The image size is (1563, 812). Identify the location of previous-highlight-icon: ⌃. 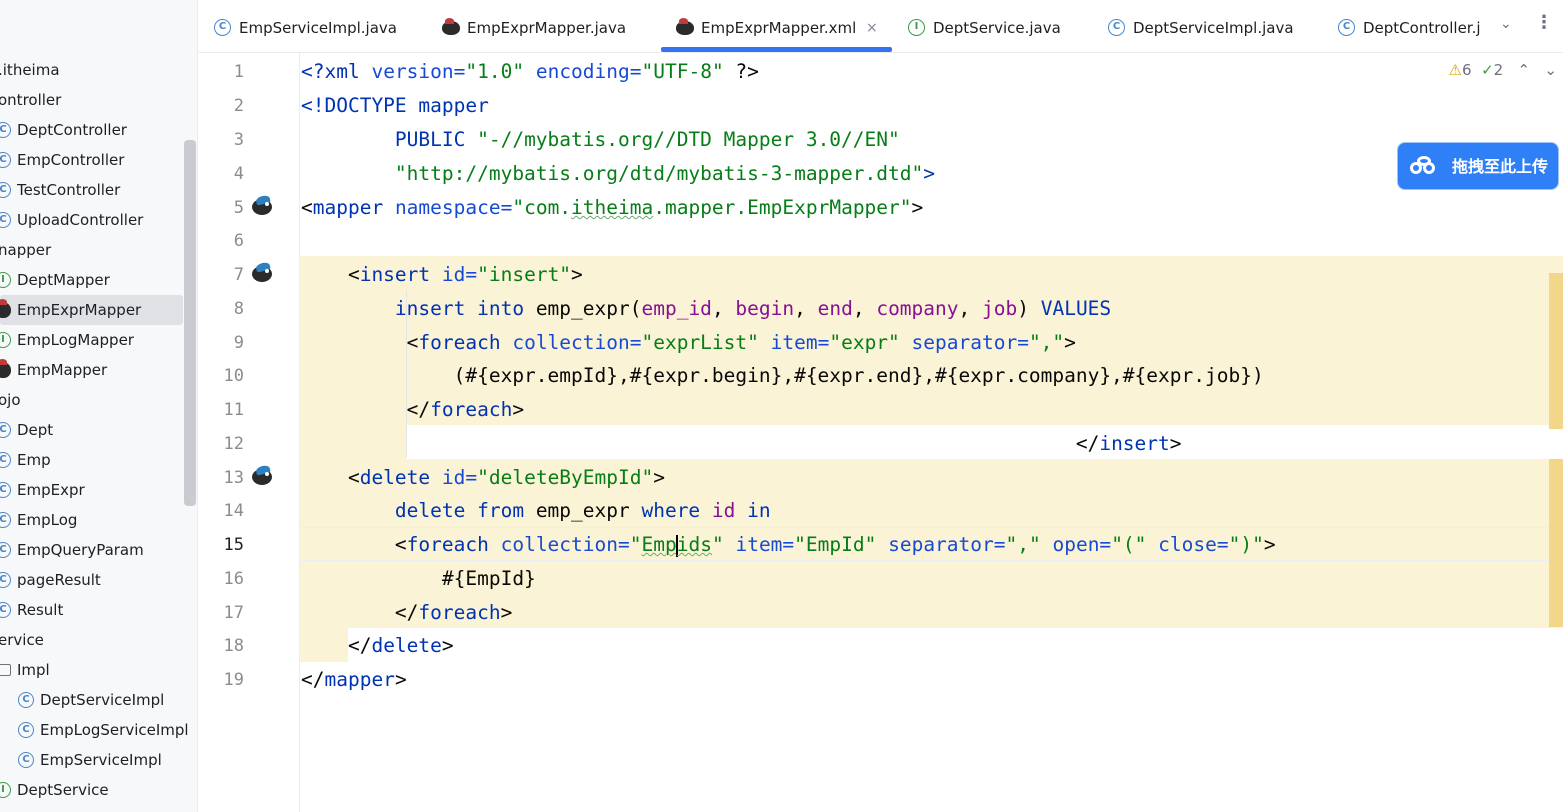
(1524, 70).